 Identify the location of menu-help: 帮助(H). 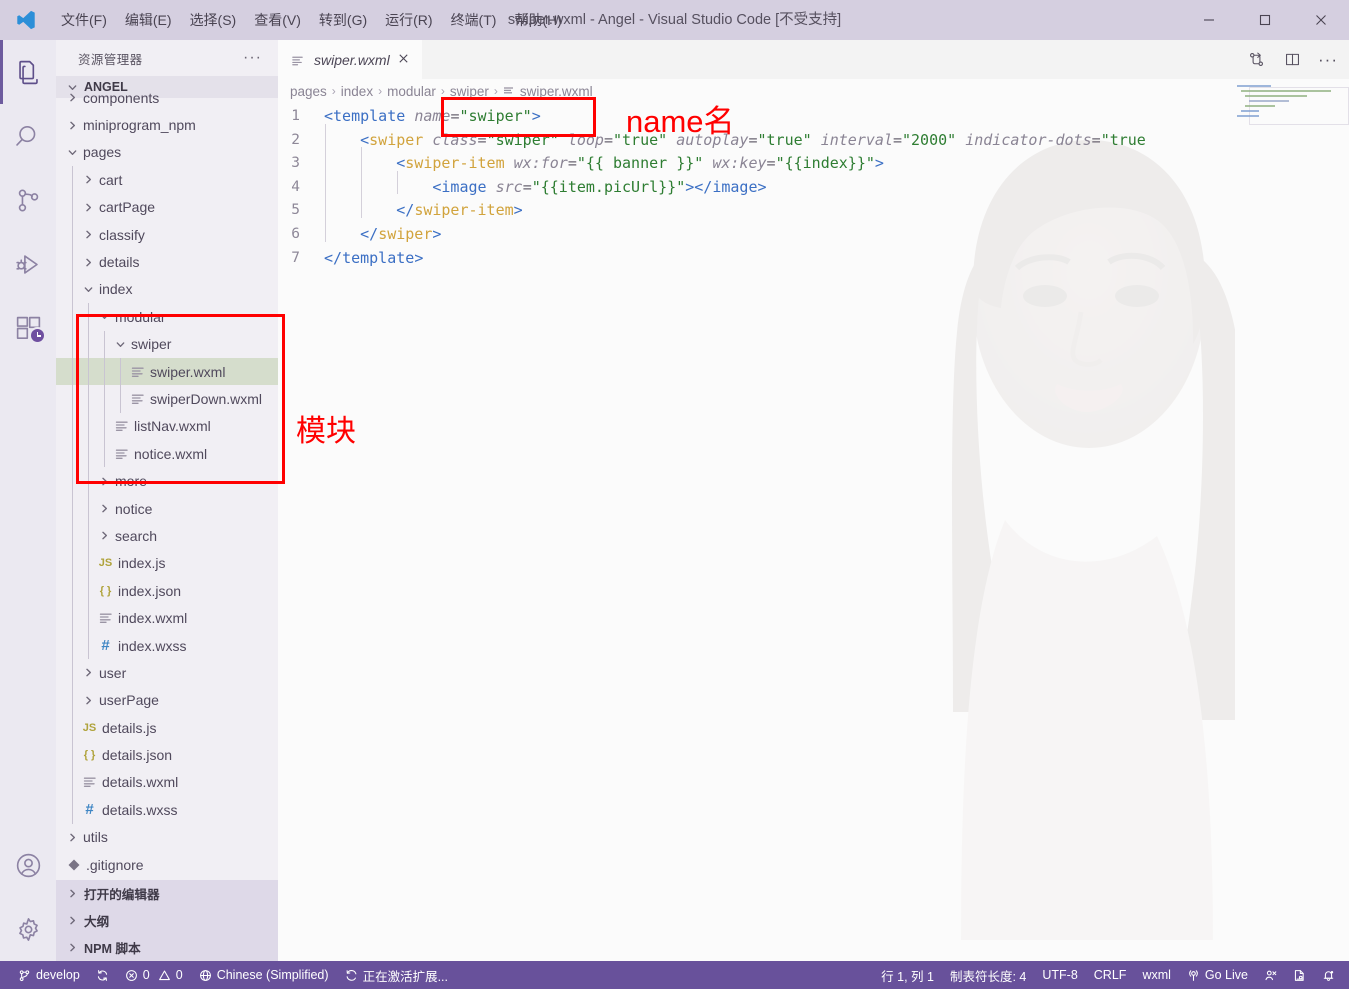
(537, 20).